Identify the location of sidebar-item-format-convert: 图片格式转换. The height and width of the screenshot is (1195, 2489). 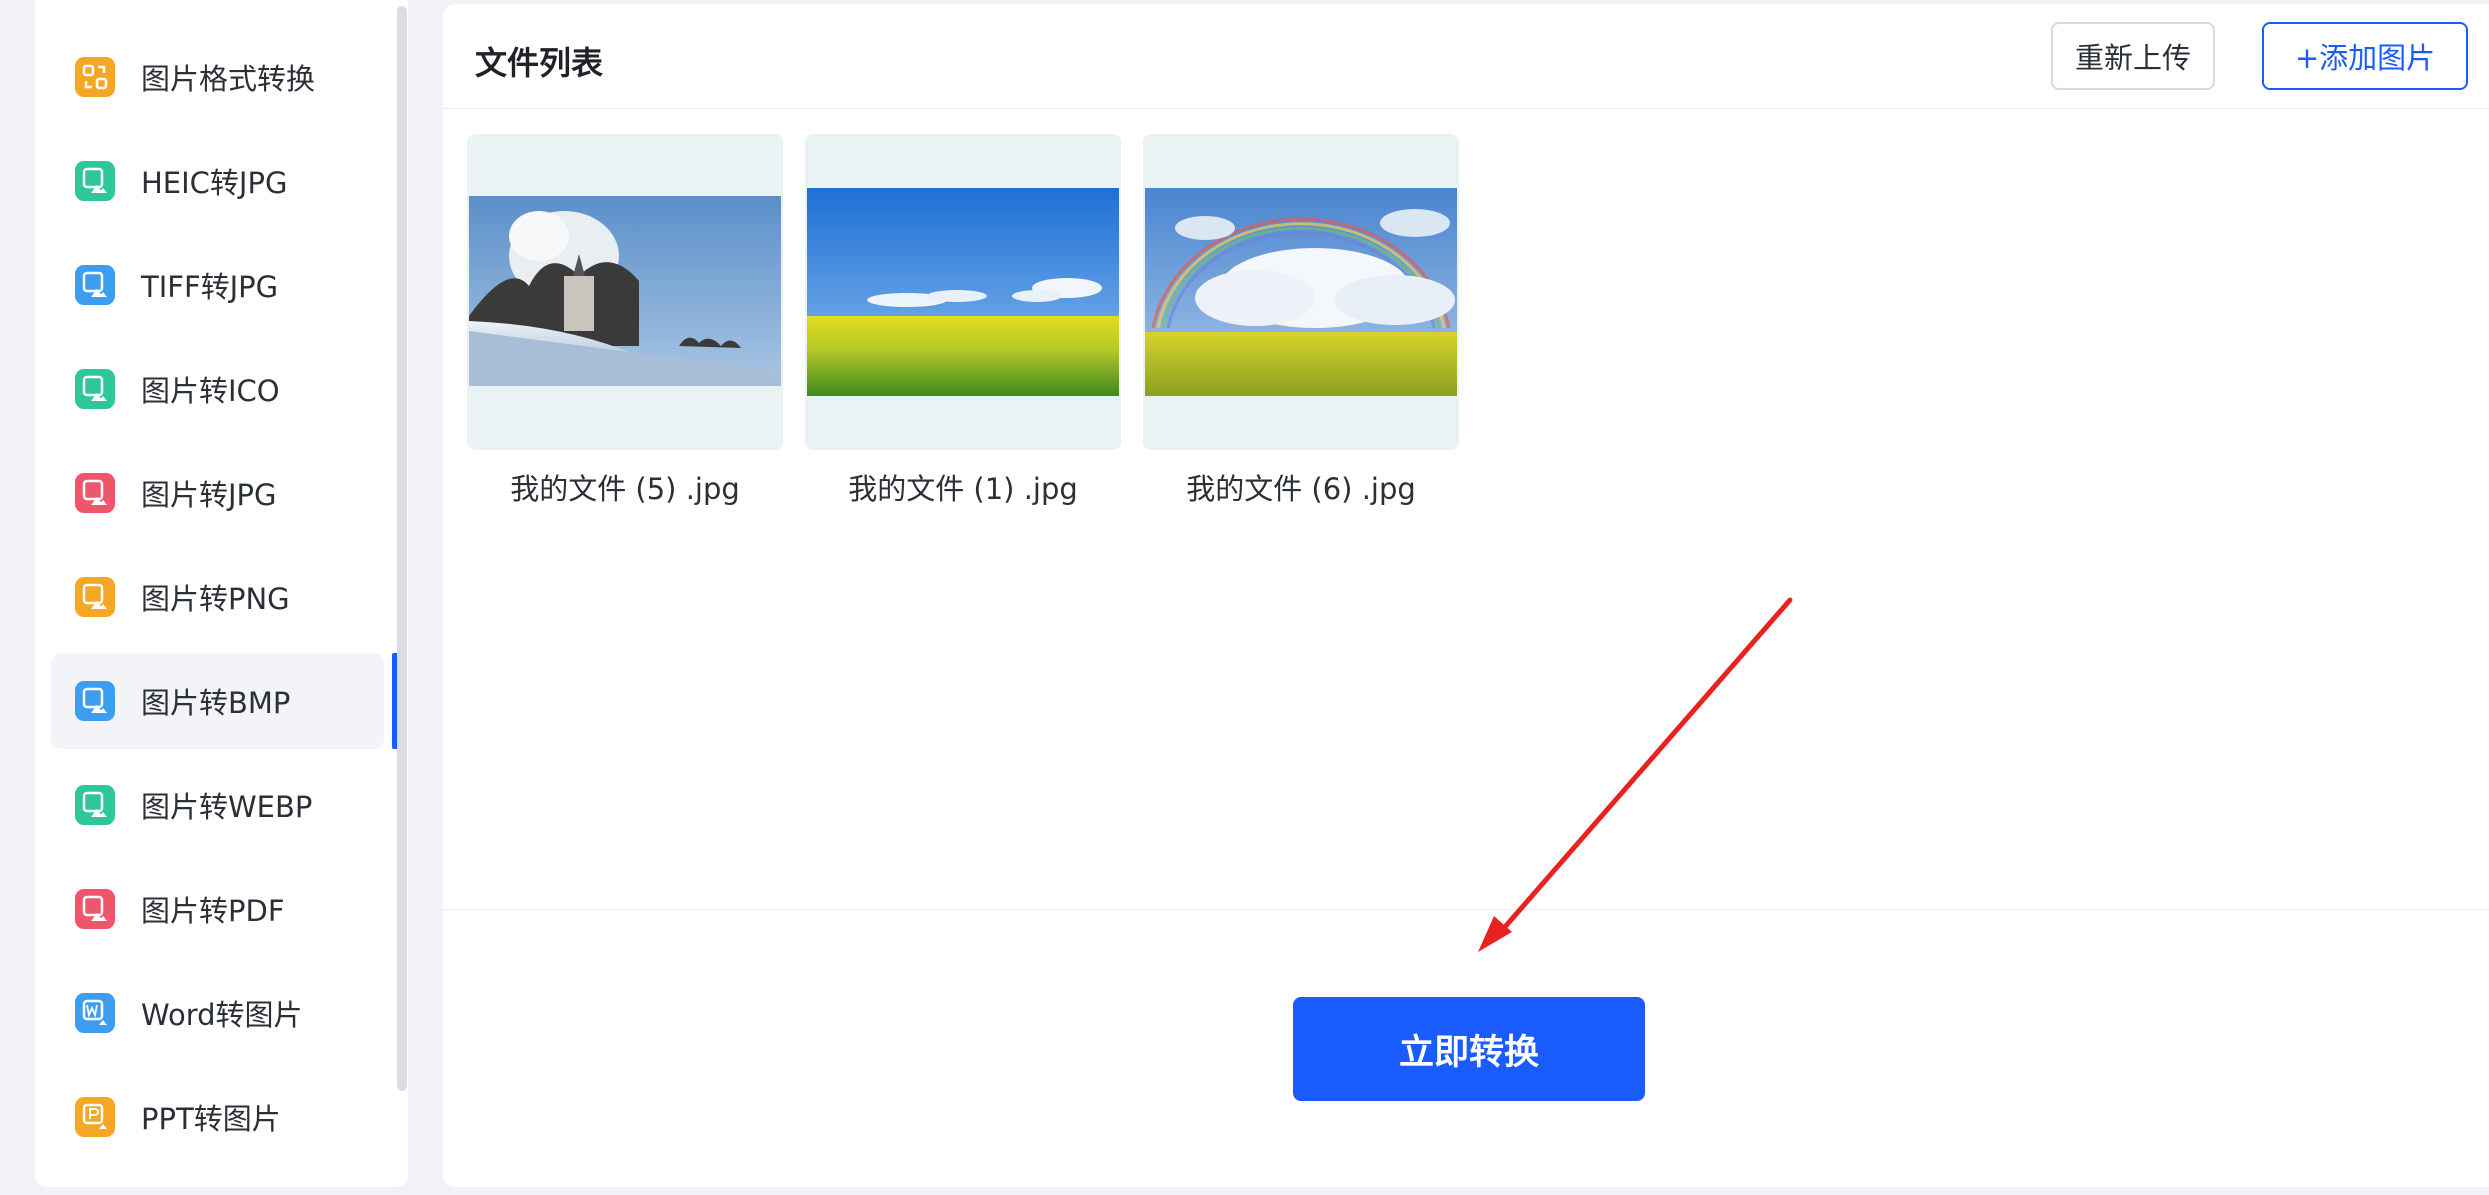
(217, 77).